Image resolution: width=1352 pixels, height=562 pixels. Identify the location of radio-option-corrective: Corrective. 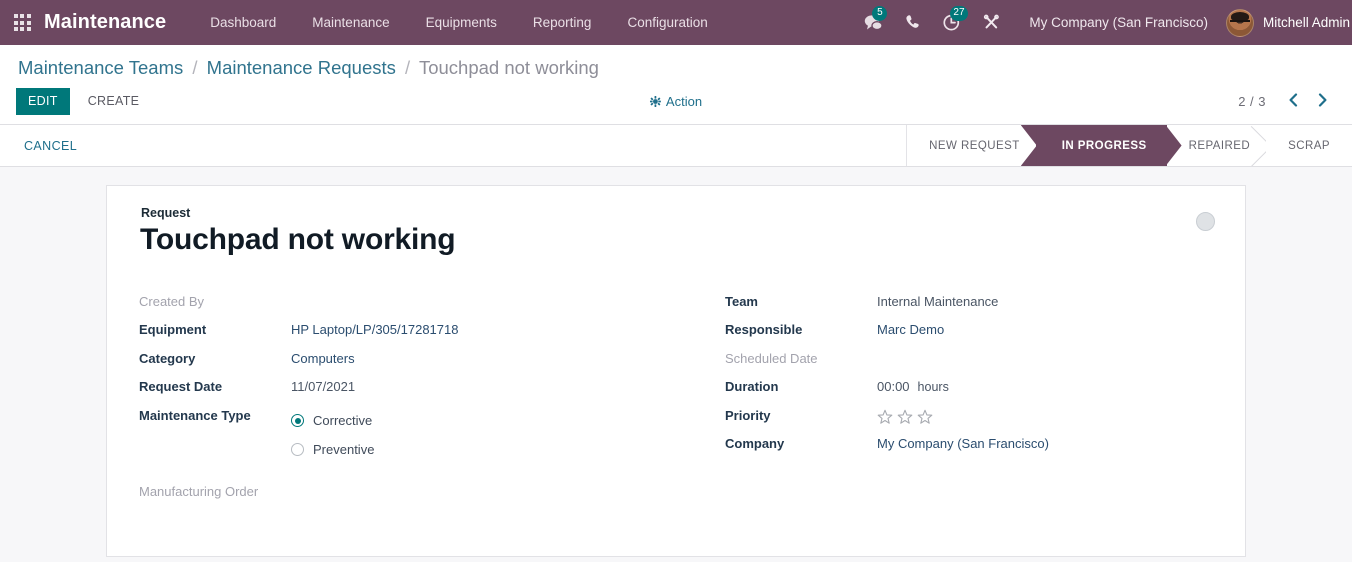
(332, 421).